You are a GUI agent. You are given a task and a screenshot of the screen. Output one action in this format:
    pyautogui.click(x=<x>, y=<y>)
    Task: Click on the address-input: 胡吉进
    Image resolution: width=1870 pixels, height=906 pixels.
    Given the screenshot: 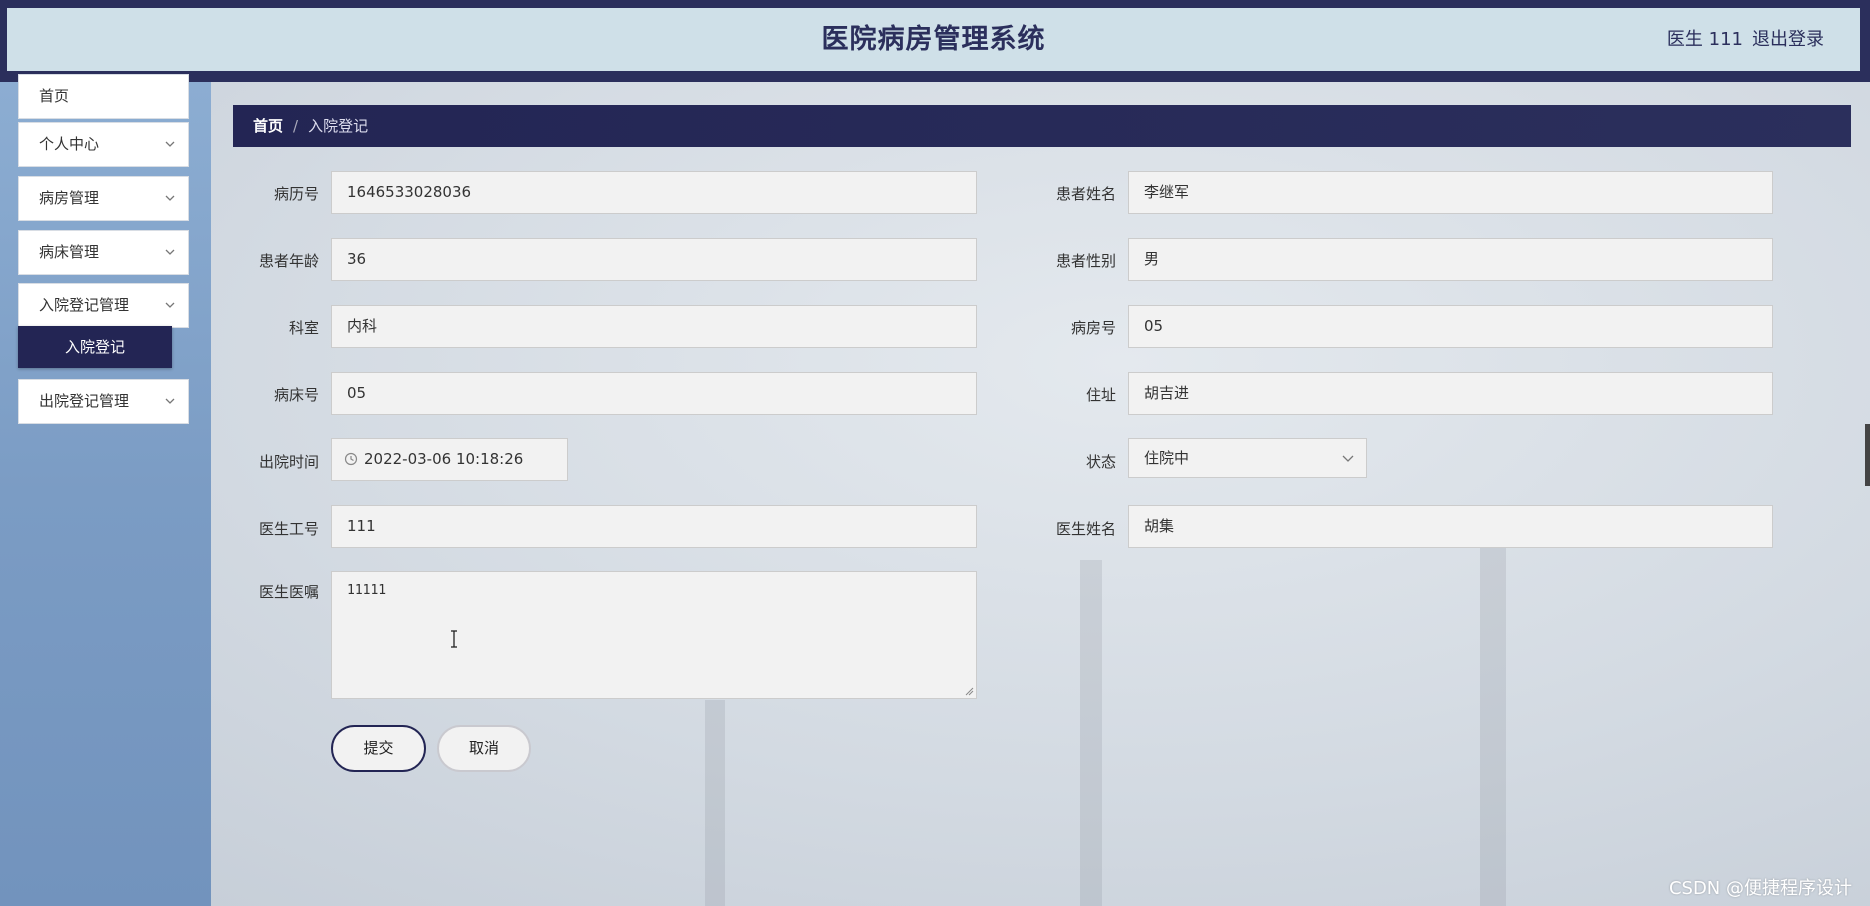 What is the action you would take?
    pyautogui.click(x=1450, y=393)
    